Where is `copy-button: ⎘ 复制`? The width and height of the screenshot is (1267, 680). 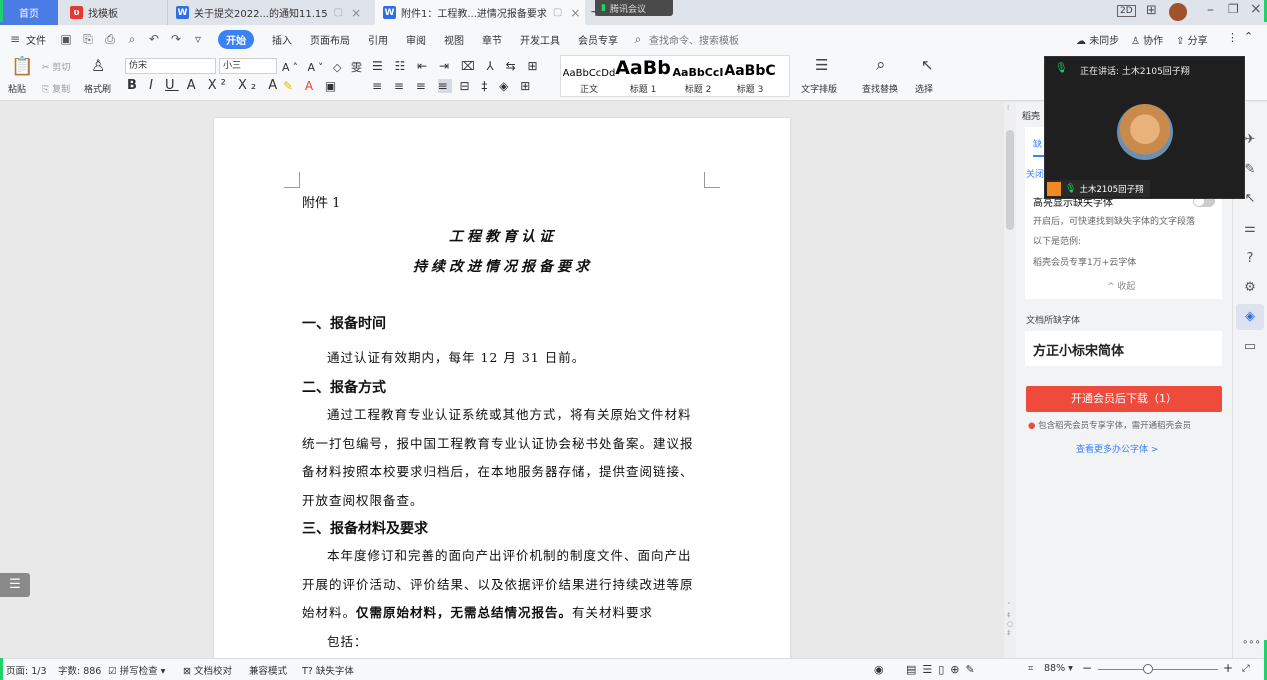
copy-button: ⎘ 复制 is located at coordinates (56, 88).